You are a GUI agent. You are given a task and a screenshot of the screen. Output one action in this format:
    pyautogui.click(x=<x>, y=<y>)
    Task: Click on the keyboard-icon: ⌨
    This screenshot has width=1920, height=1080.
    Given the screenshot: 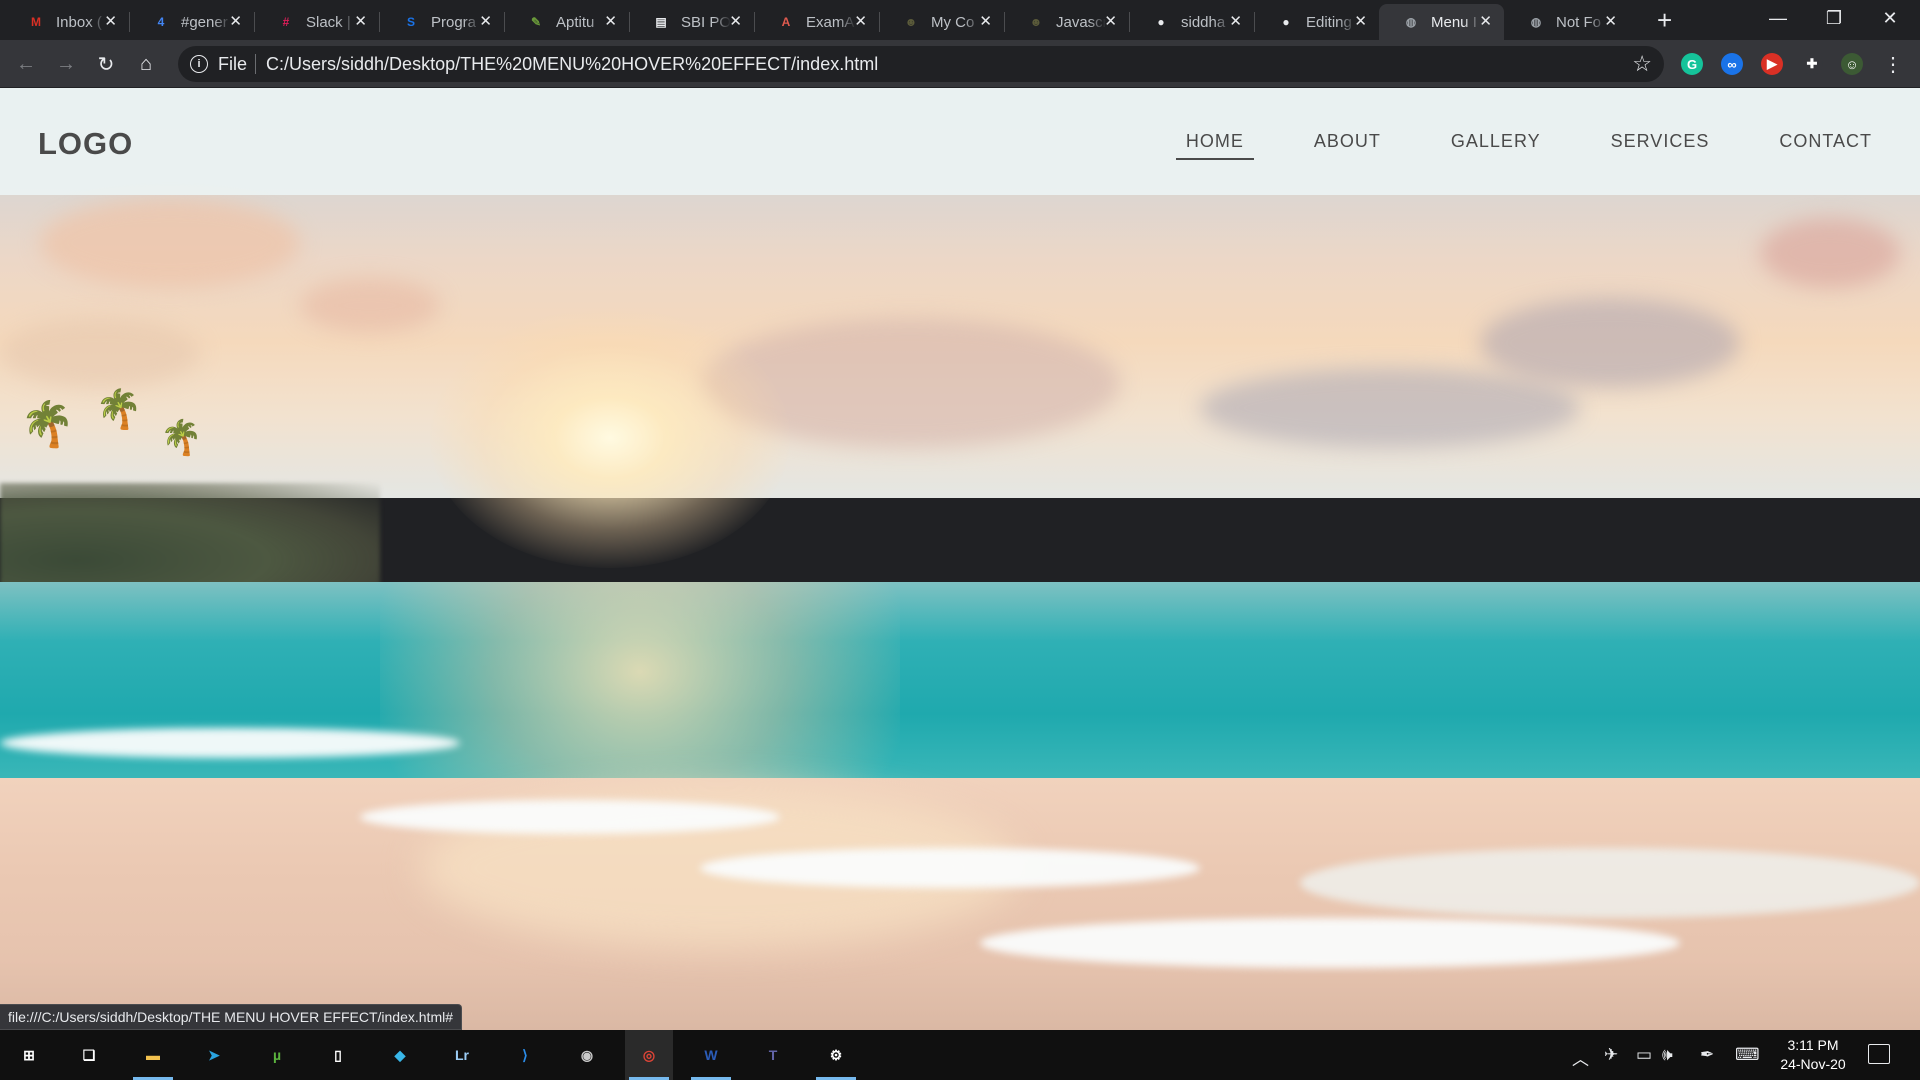 What is the action you would take?
    pyautogui.click(x=1747, y=1055)
    